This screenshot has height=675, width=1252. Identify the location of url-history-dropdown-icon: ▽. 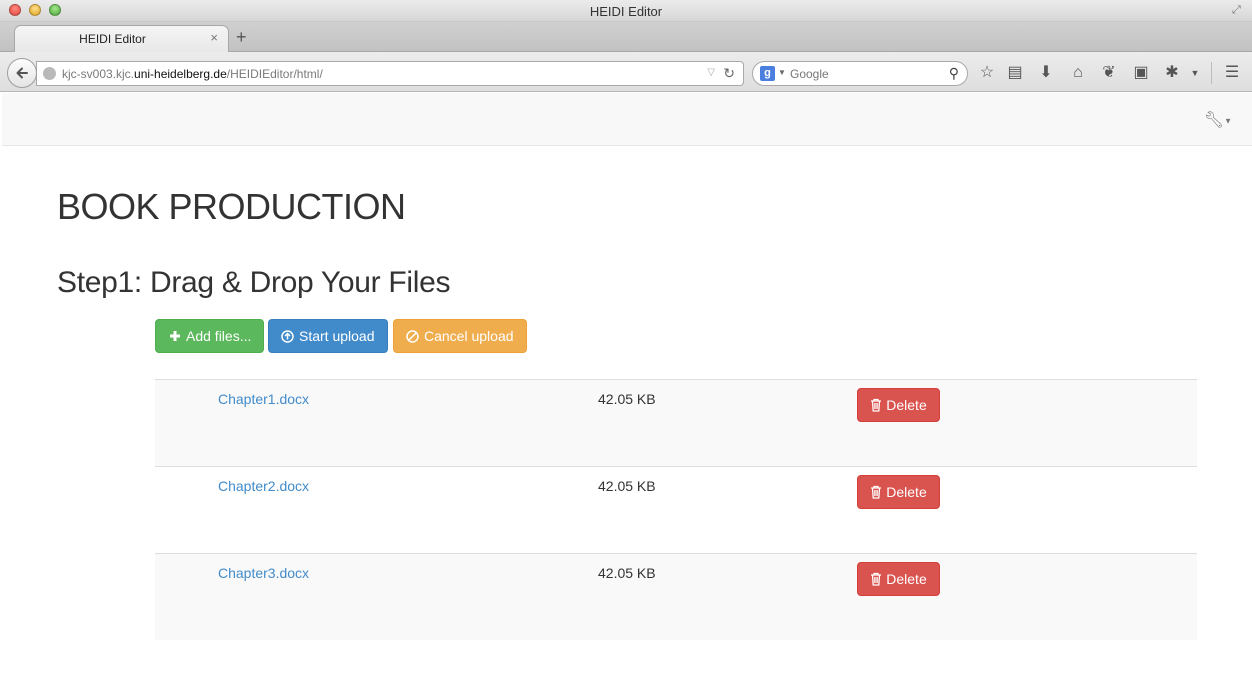
(711, 72).